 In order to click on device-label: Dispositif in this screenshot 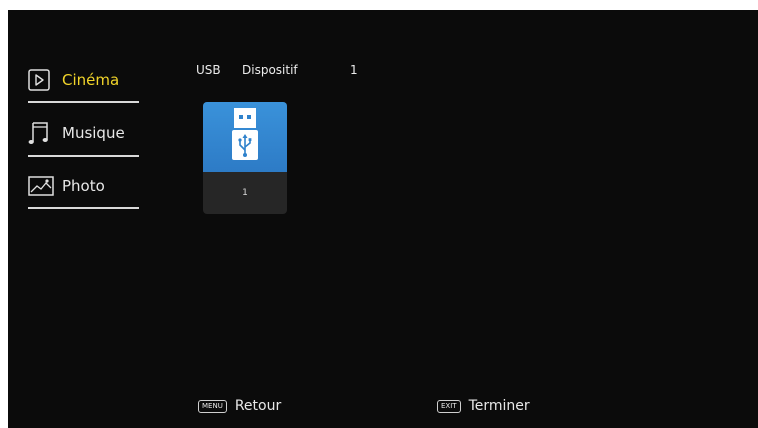, I will do `click(270, 70)`.